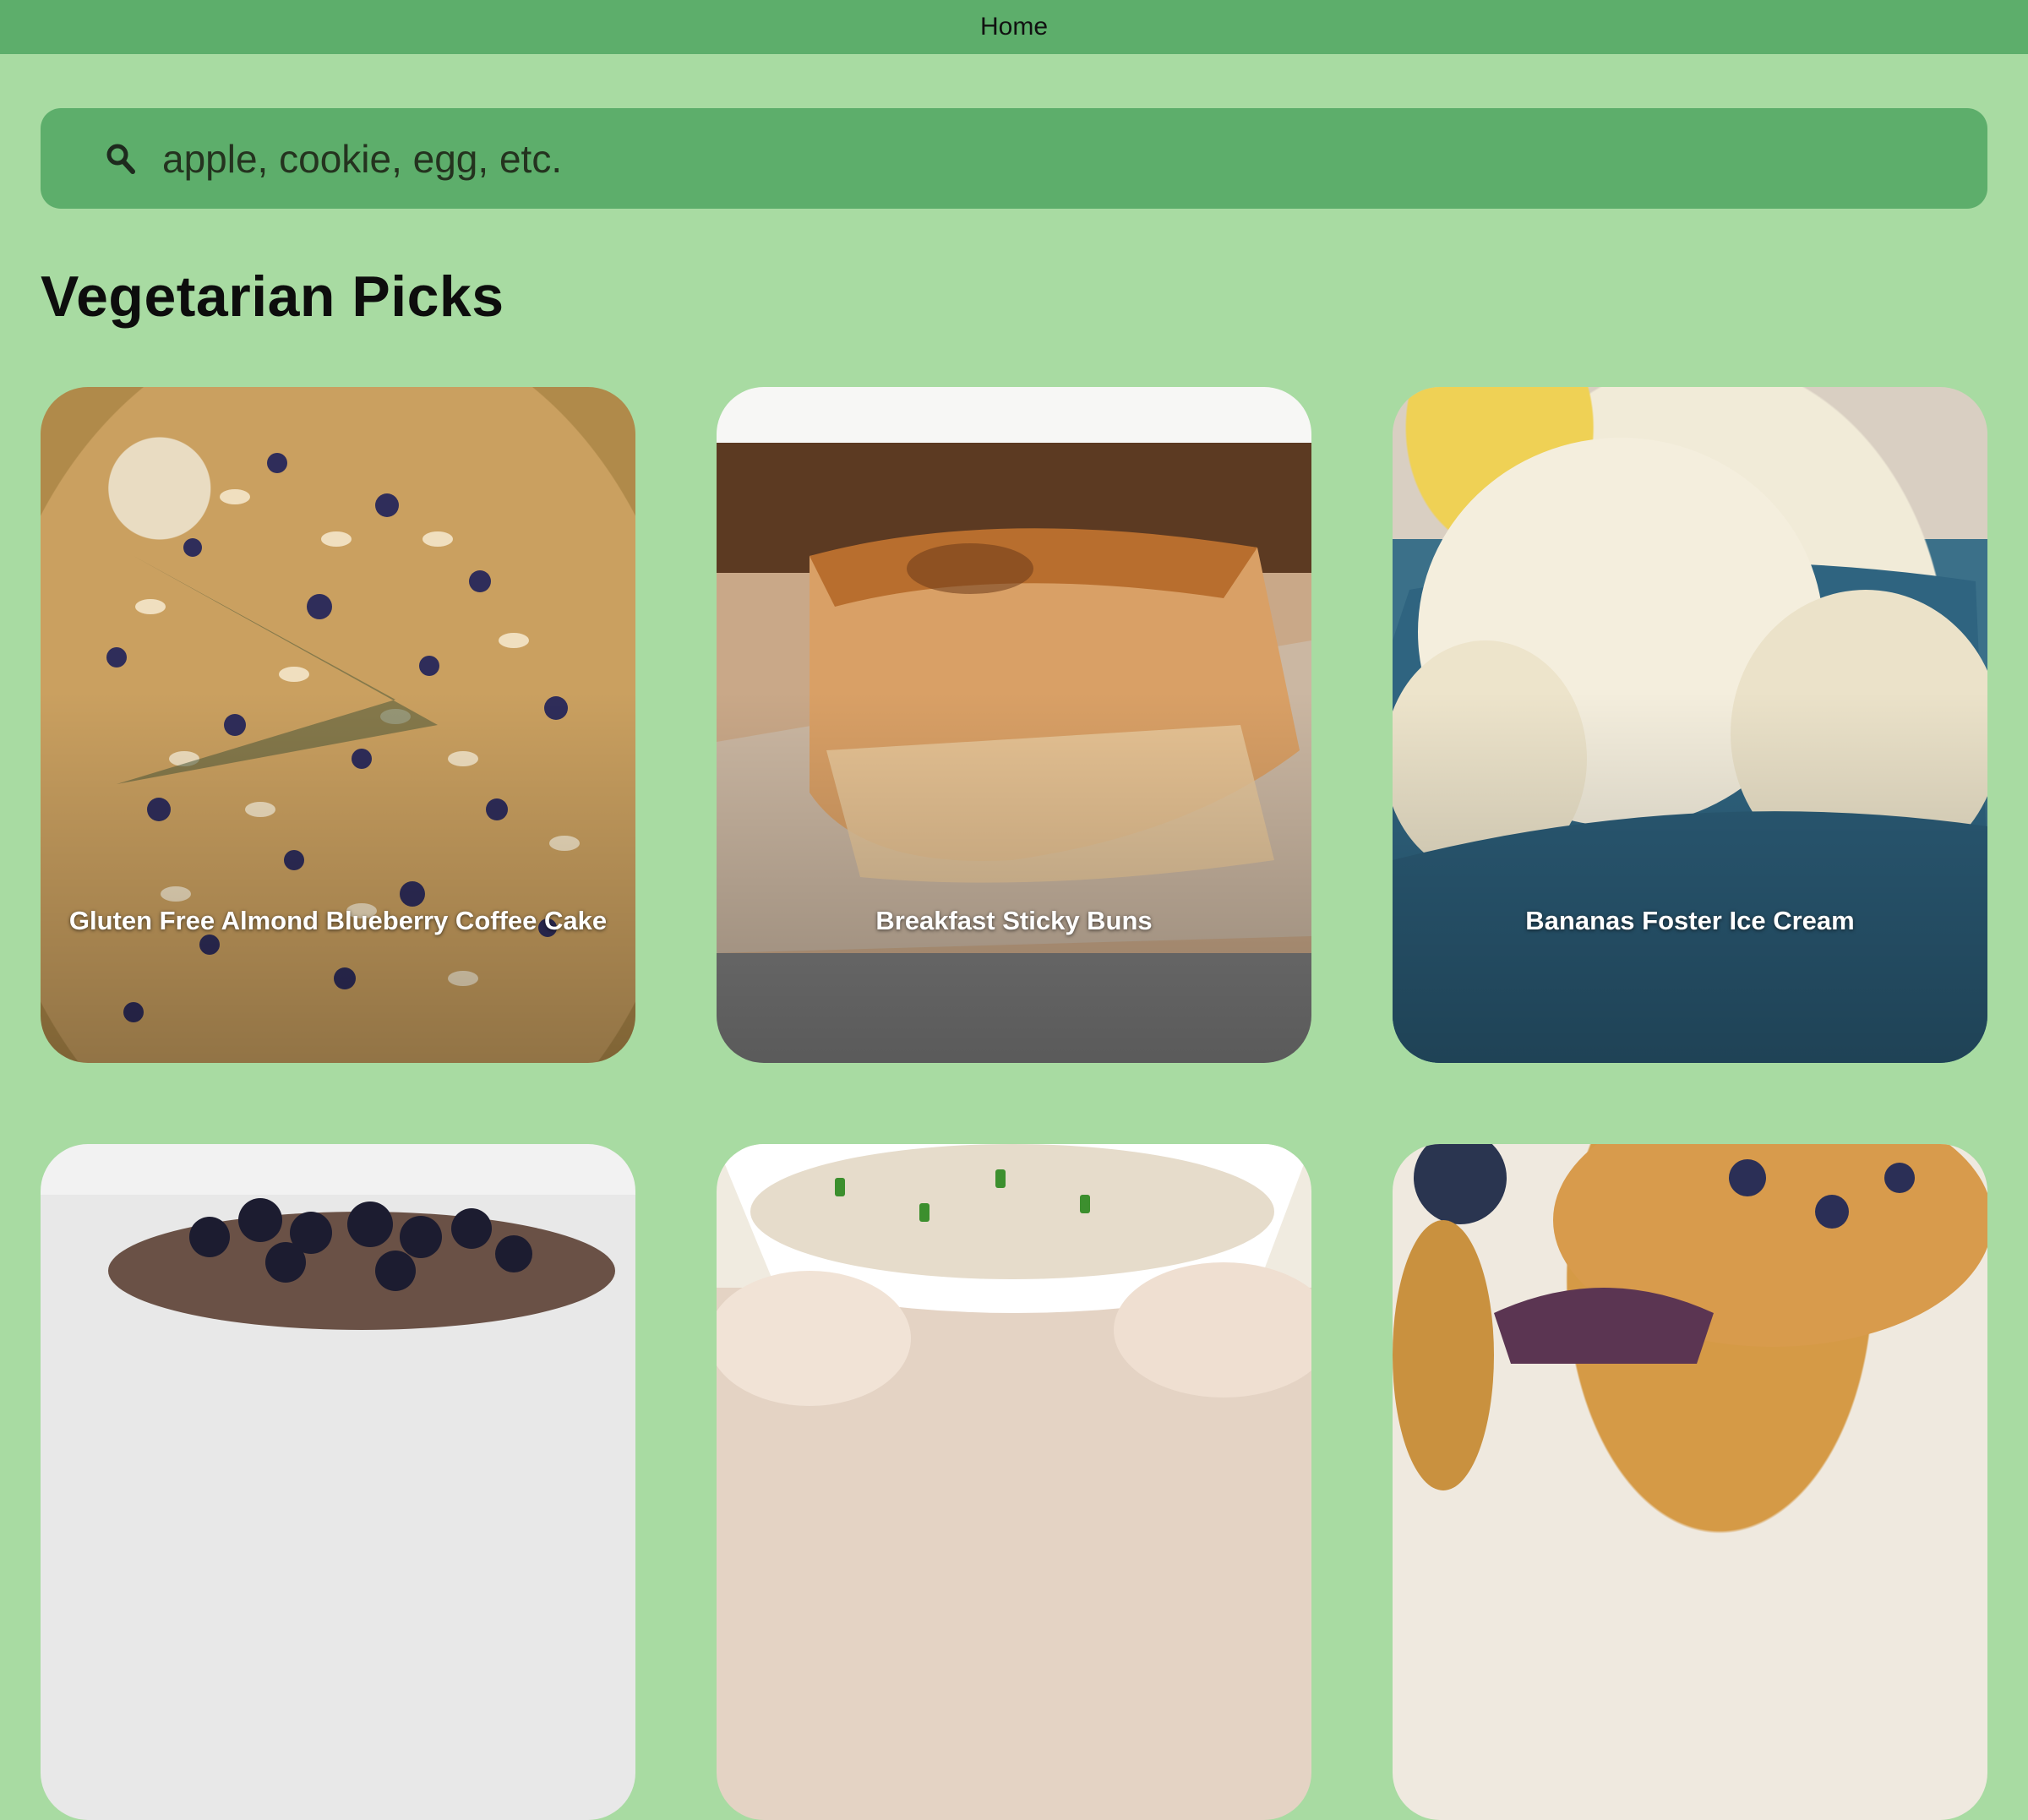 This screenshot has width=2028, height=1820. Describe the element at coordinates (1690, 920) in the screenshot. I see `recipe-title: Bananas Foster Ice Cream` at that location.